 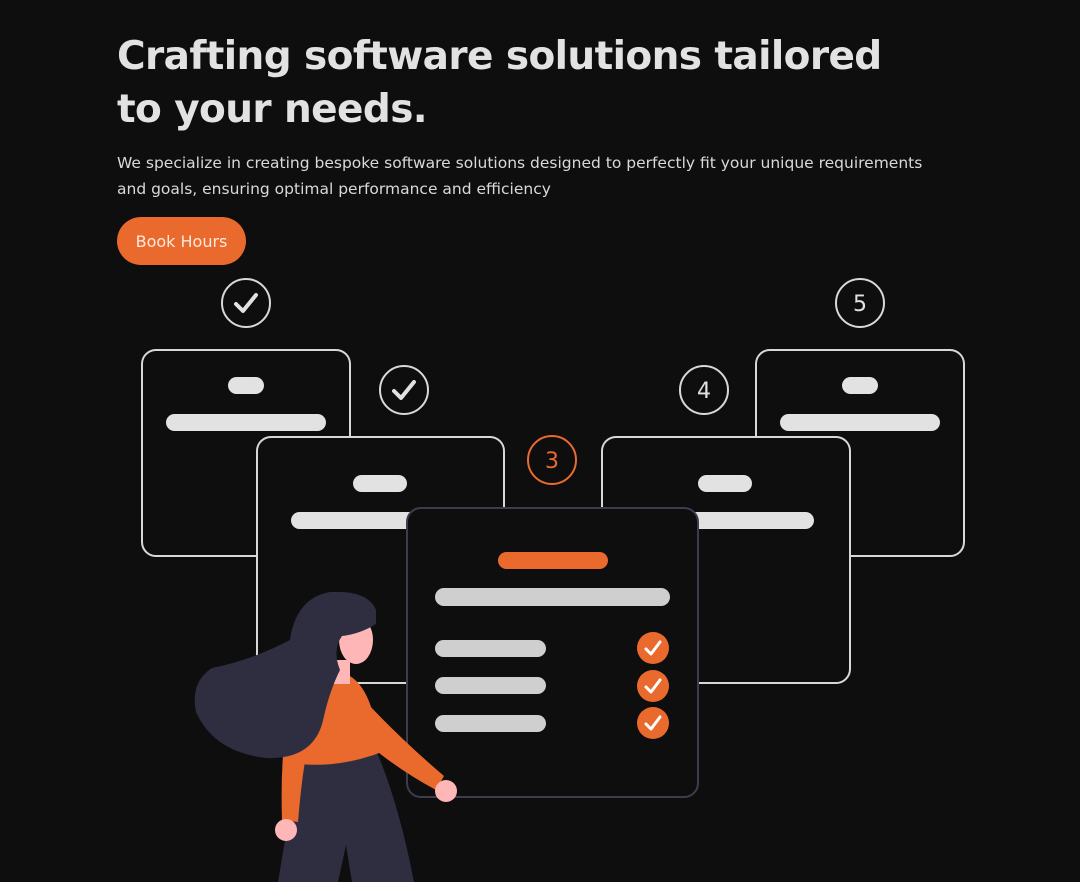 I want to click on book-hours-button: Book Hours, so click(x=181, y=241).